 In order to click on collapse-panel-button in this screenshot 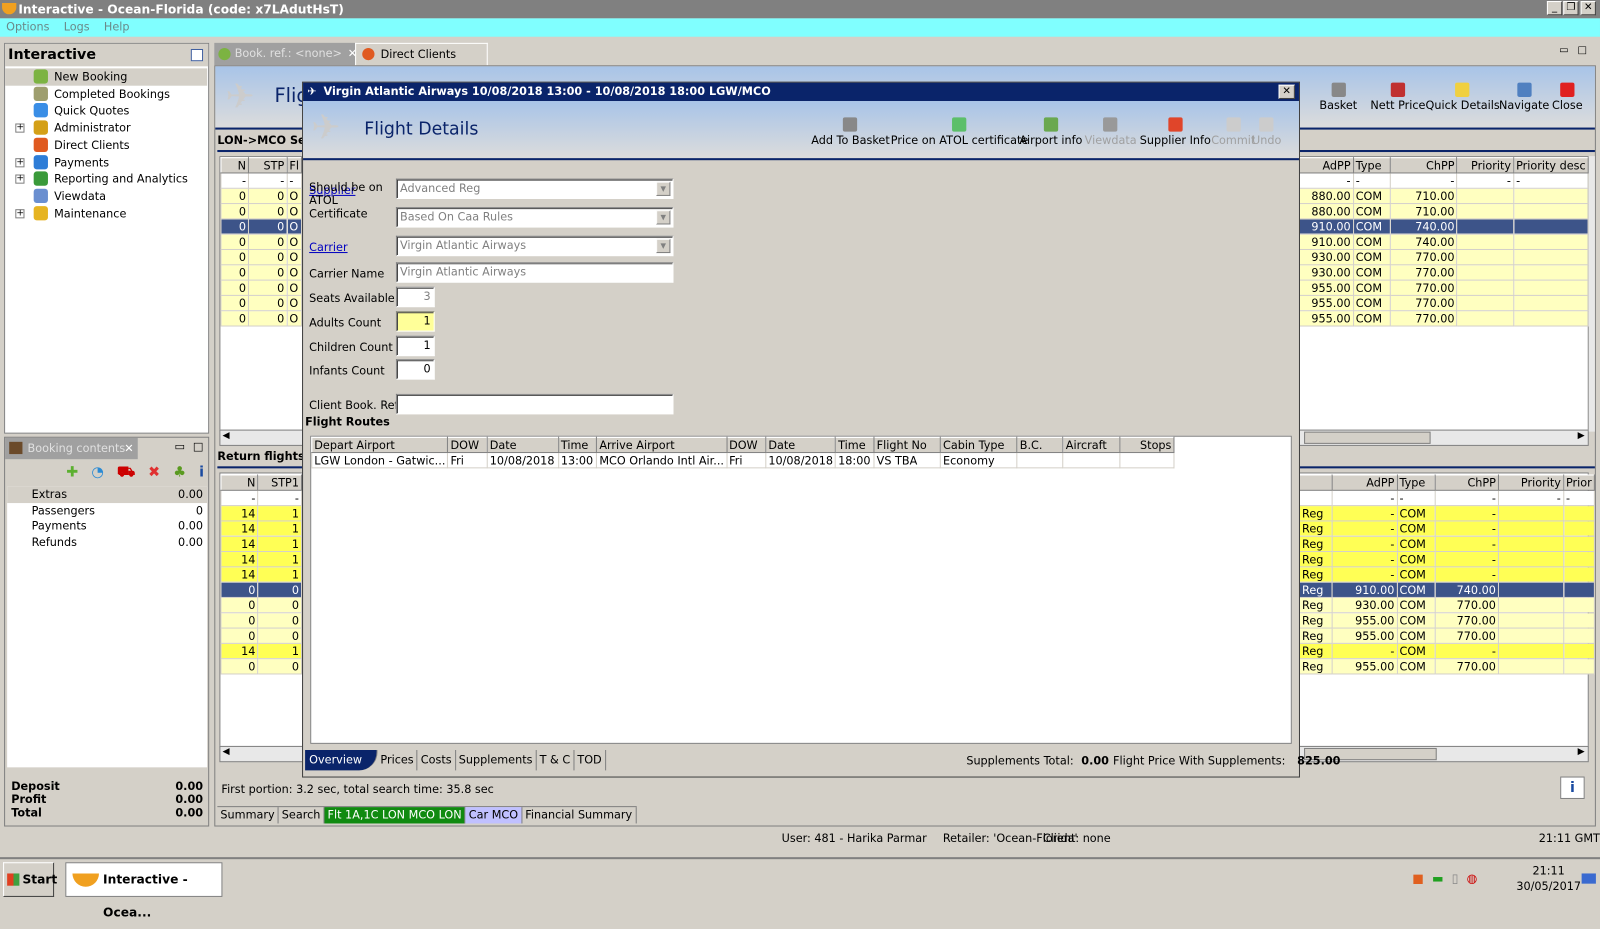, I will do `click(197, 55)`.